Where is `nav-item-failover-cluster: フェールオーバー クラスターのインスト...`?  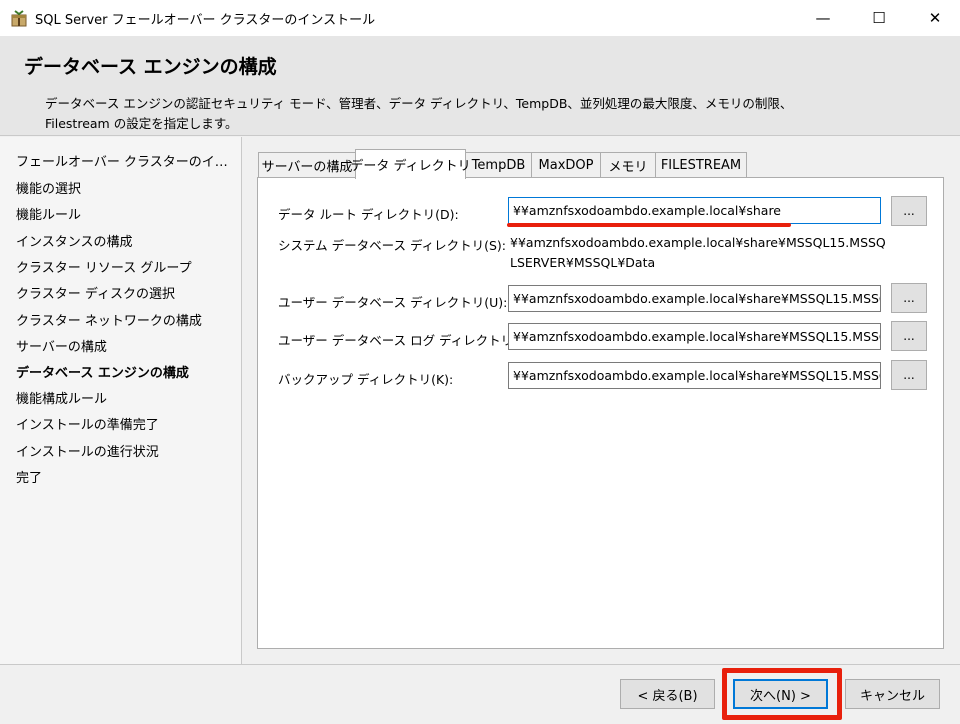 nav-item-failover-cluster: フェールオーバー クラスターのインスト... is located at coordinates (123, 160).